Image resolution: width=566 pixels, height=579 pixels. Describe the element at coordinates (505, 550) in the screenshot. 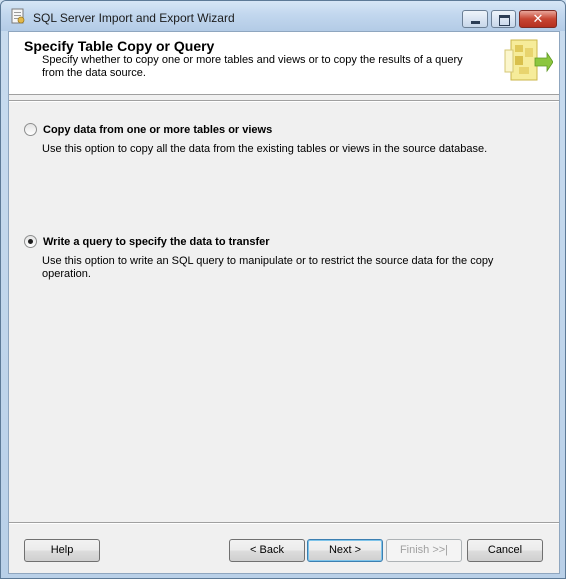

I see `cancel-button: Cancel` at that location.